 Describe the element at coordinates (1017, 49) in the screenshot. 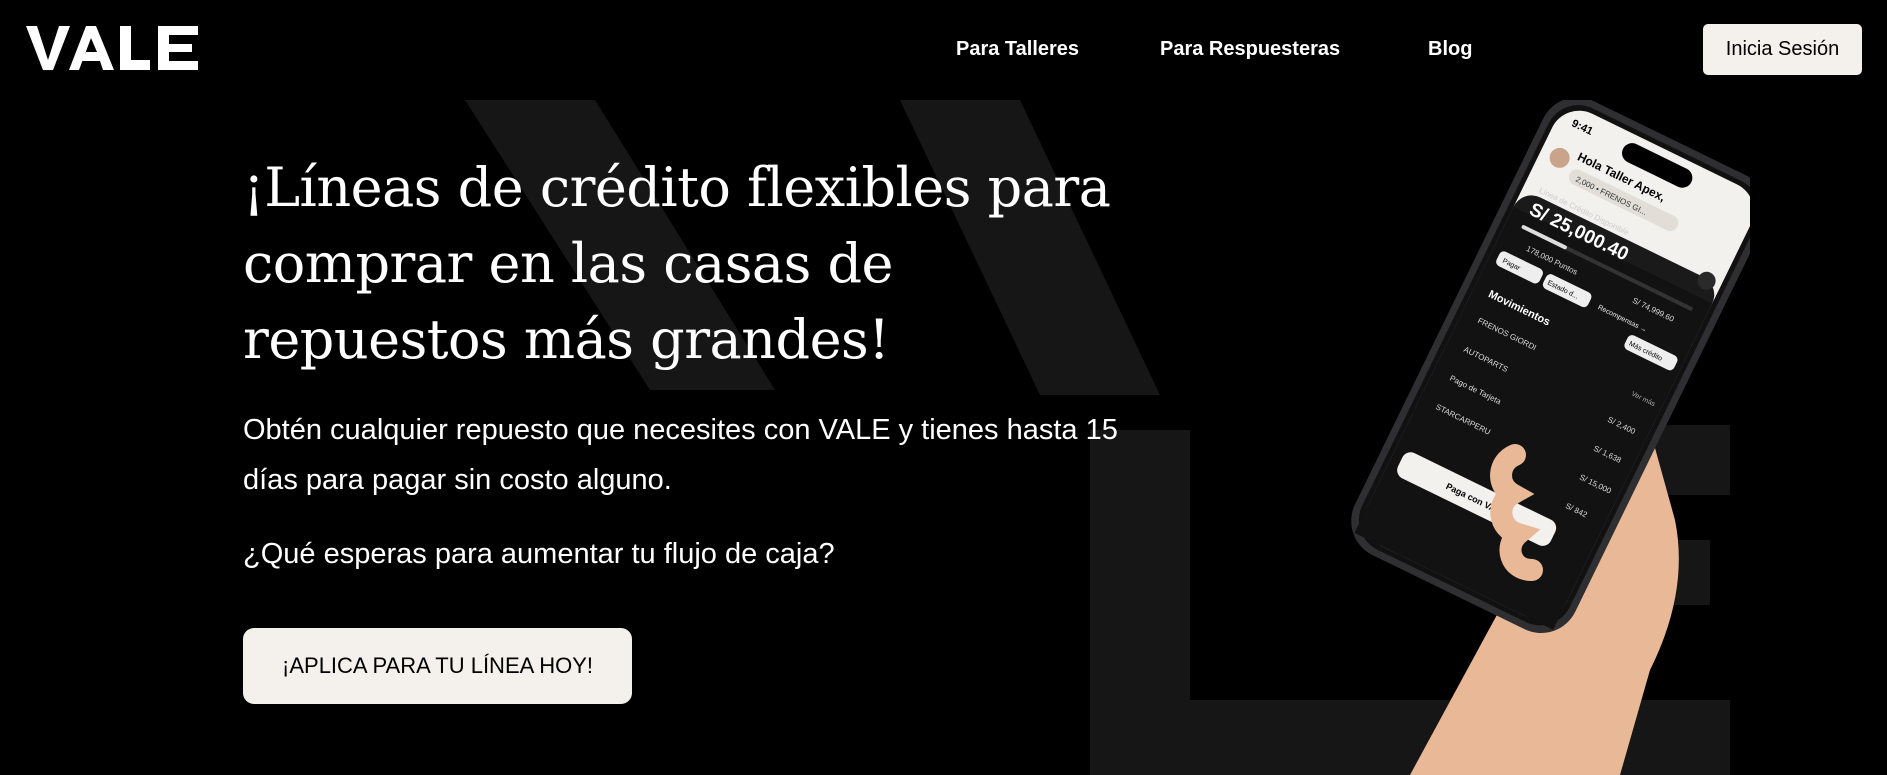

I see `nav-link-para-talleres: Para Talleres` at that location.